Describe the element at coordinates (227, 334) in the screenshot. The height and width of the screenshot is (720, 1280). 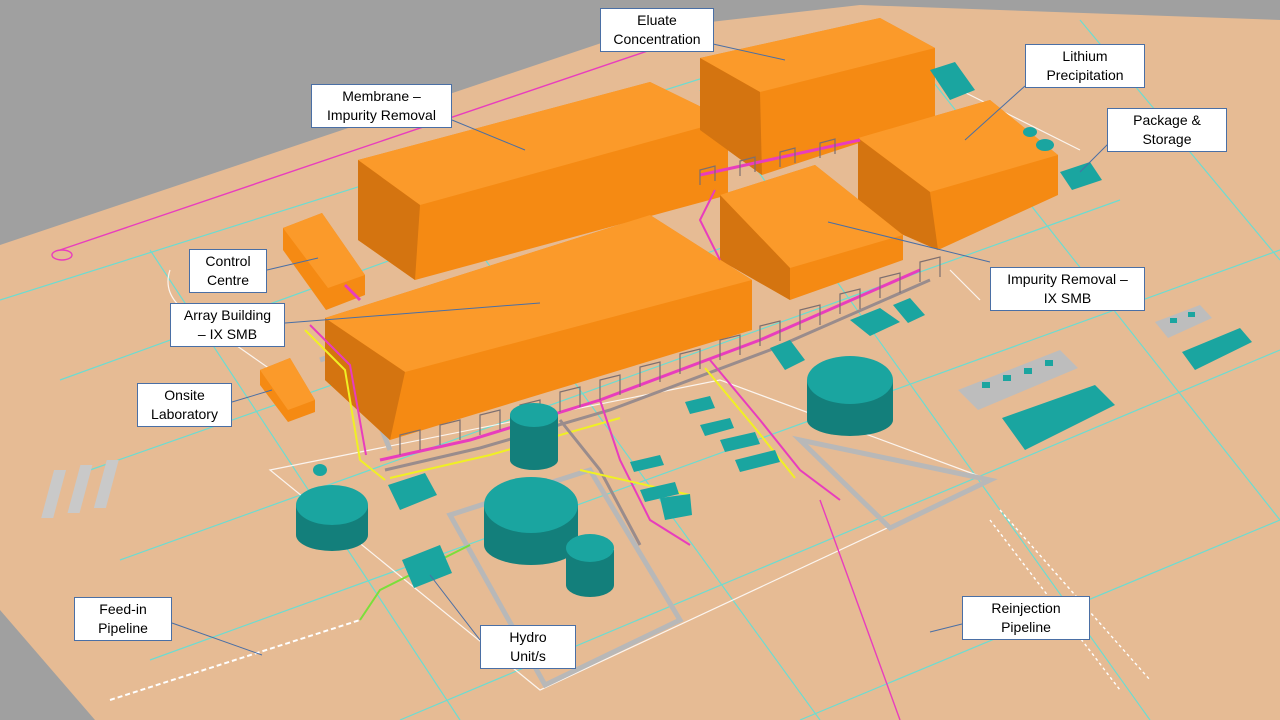
I see `label-array-line2: – IX SMB` at that location.